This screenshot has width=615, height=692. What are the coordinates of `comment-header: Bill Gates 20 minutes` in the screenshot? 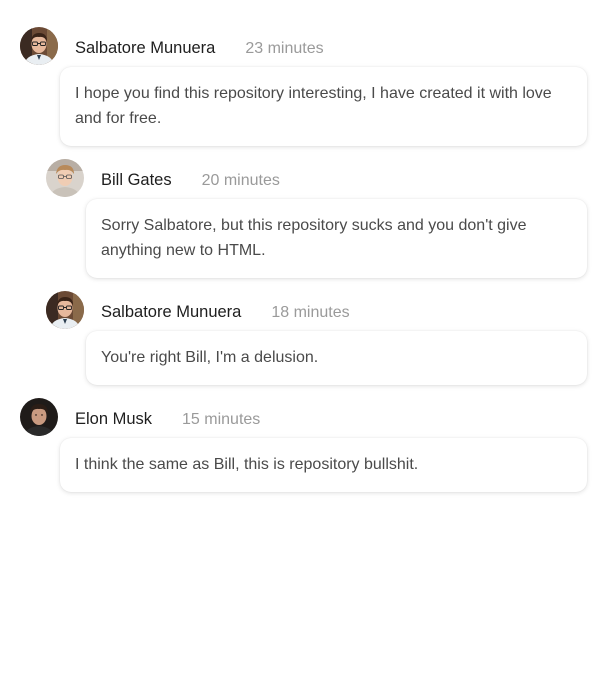 It's located at (190, 180).